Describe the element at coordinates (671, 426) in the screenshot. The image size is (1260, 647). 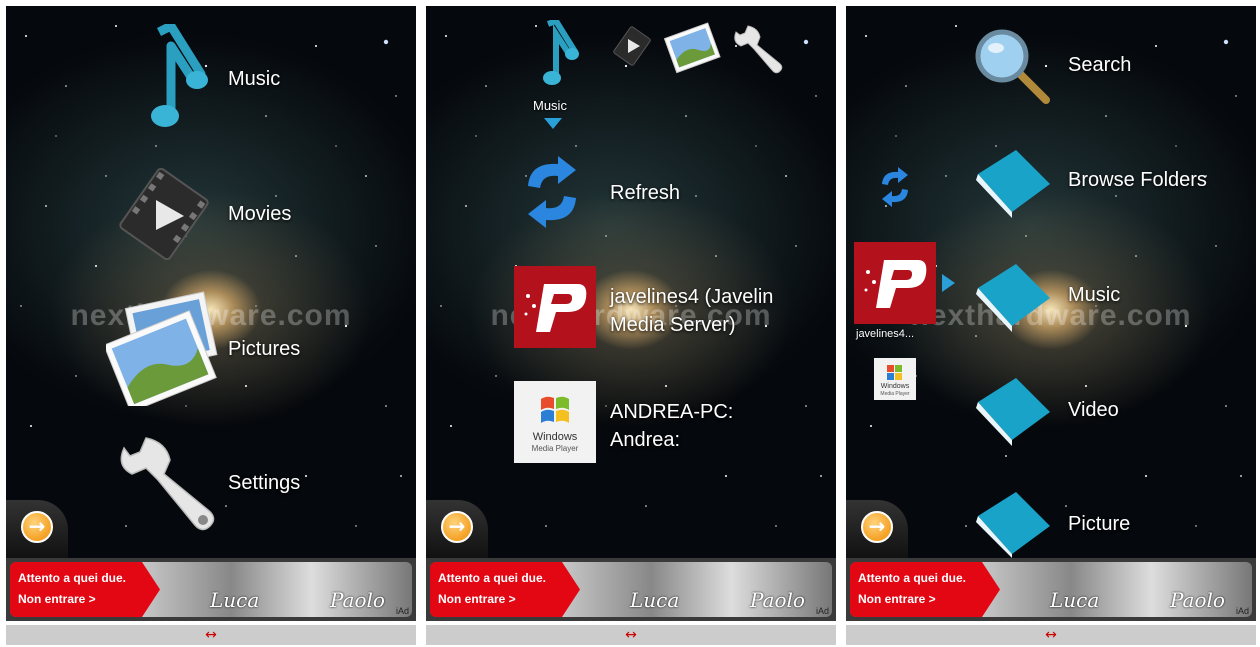
I see `list-item-label: ANDREA-PC: Andrea:` at that location.